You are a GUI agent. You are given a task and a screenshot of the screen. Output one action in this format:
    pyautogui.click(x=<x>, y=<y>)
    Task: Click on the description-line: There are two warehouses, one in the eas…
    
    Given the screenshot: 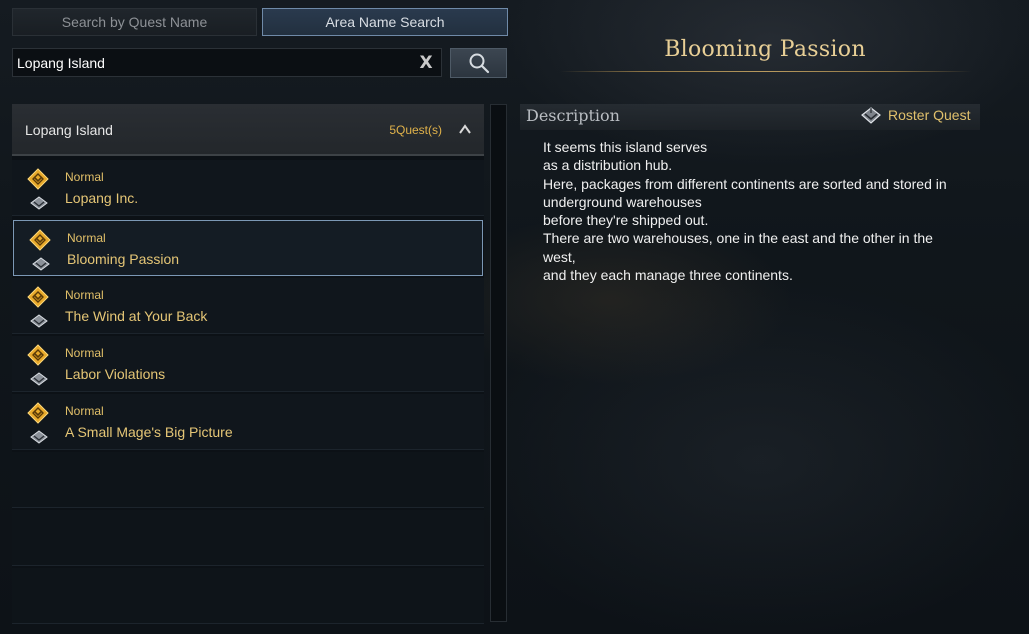 What is the action you would take?
    pyautogui.click(x=738, y=238)
    